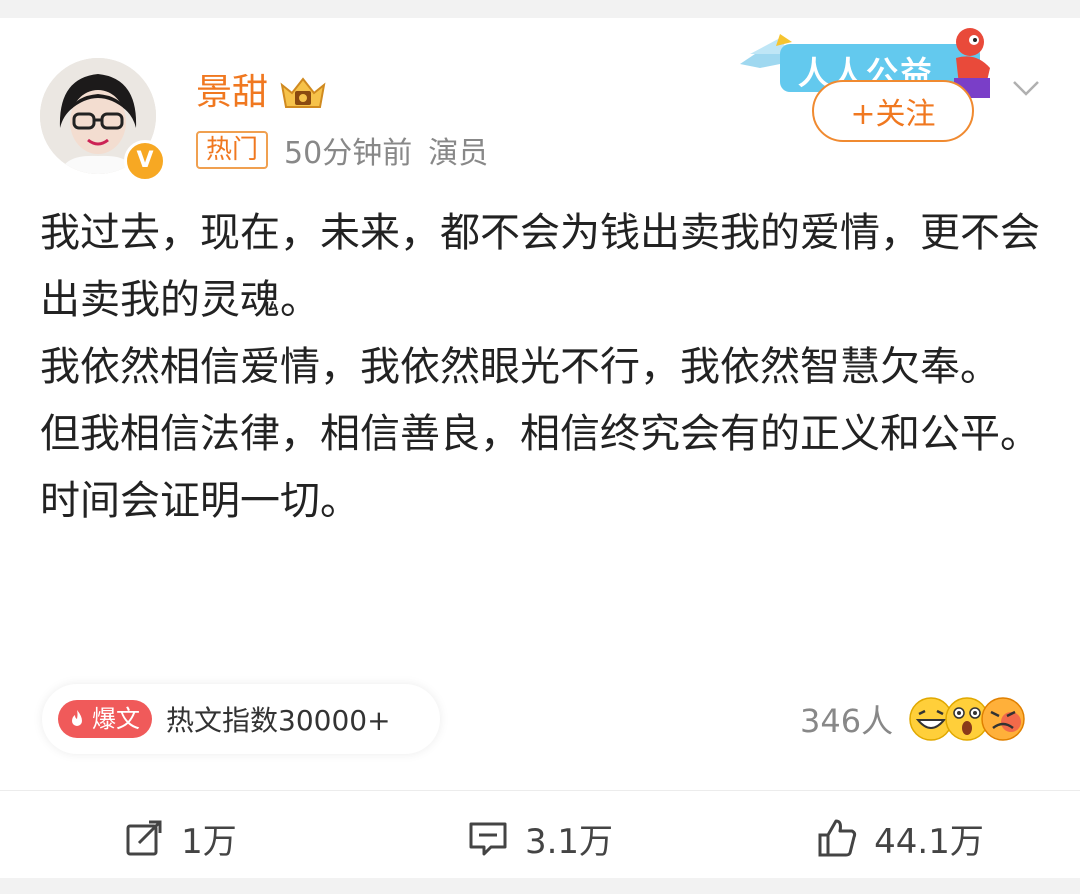 The width and height of the screenshot is (1080, 894). I want to click on bao-wen-badge: 爆文, so click(105, 719).